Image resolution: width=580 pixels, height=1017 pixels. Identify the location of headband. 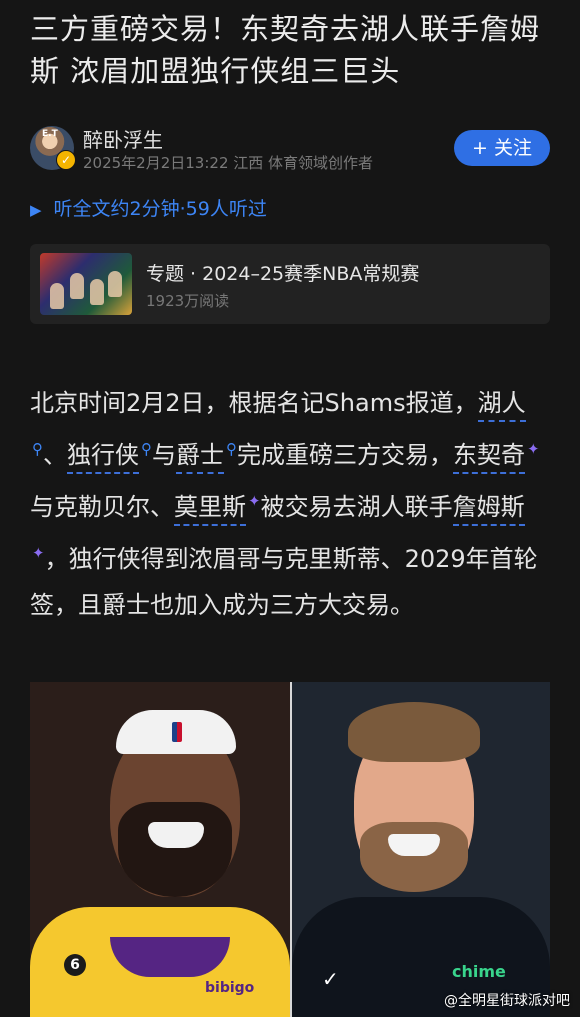
(176, 732).